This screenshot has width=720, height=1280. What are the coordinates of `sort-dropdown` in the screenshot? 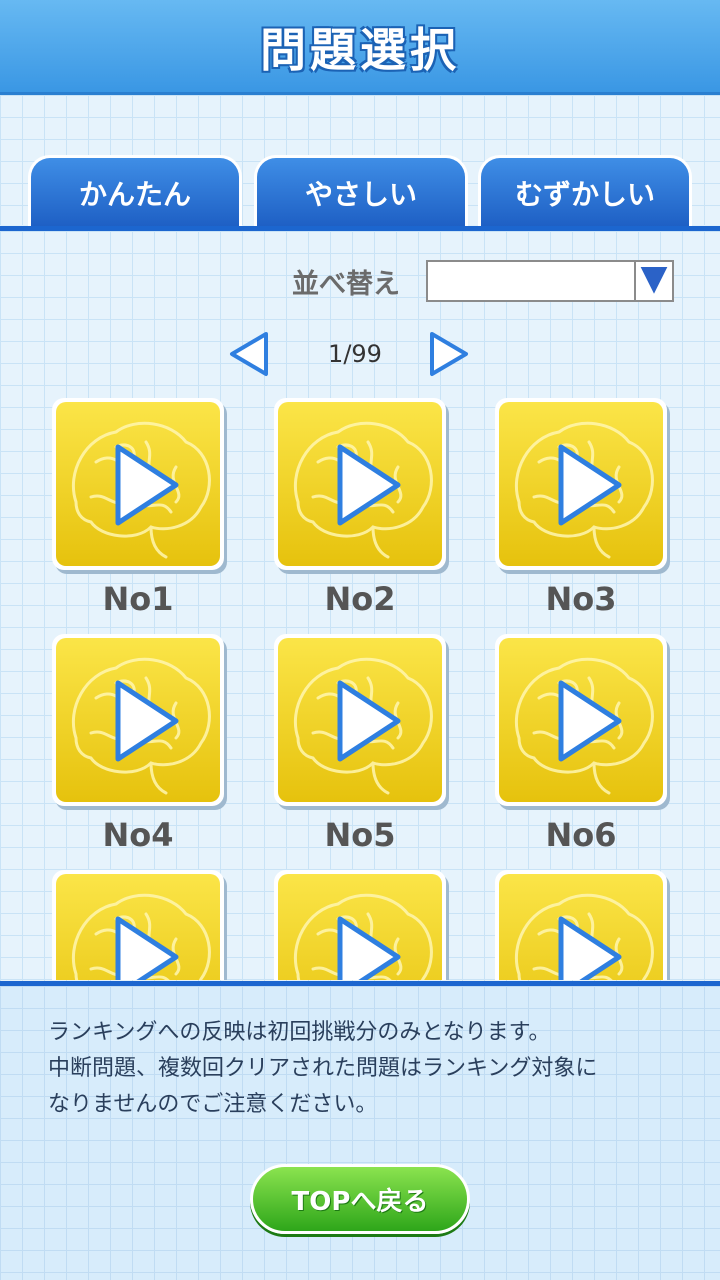 It's located at (550, 281).